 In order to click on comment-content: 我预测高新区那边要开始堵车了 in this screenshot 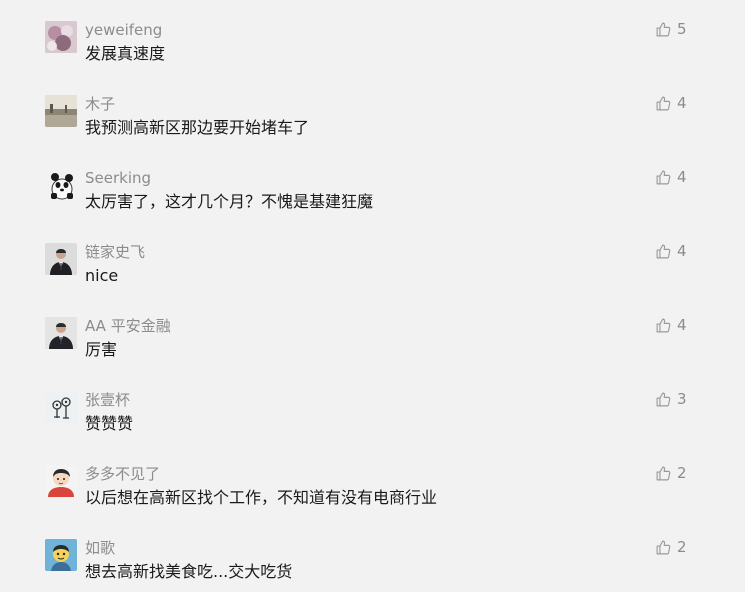, I will do `click(197, 127)`.